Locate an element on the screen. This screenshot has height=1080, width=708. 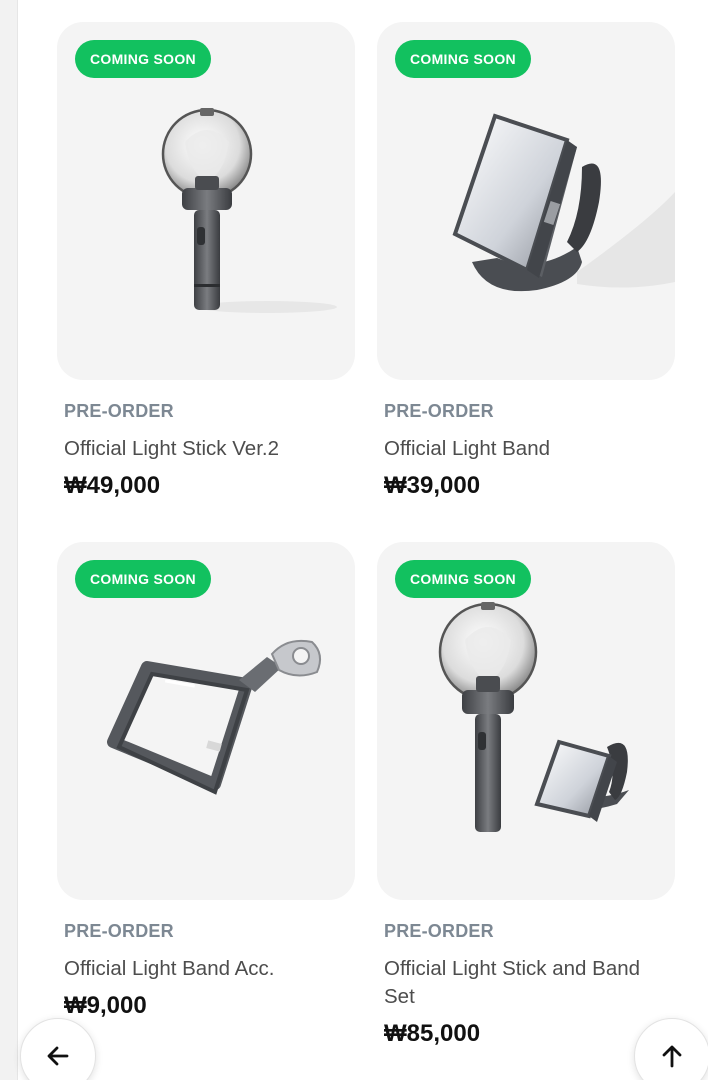
product-name: Official Light Band is located at coordinates (529, 449).